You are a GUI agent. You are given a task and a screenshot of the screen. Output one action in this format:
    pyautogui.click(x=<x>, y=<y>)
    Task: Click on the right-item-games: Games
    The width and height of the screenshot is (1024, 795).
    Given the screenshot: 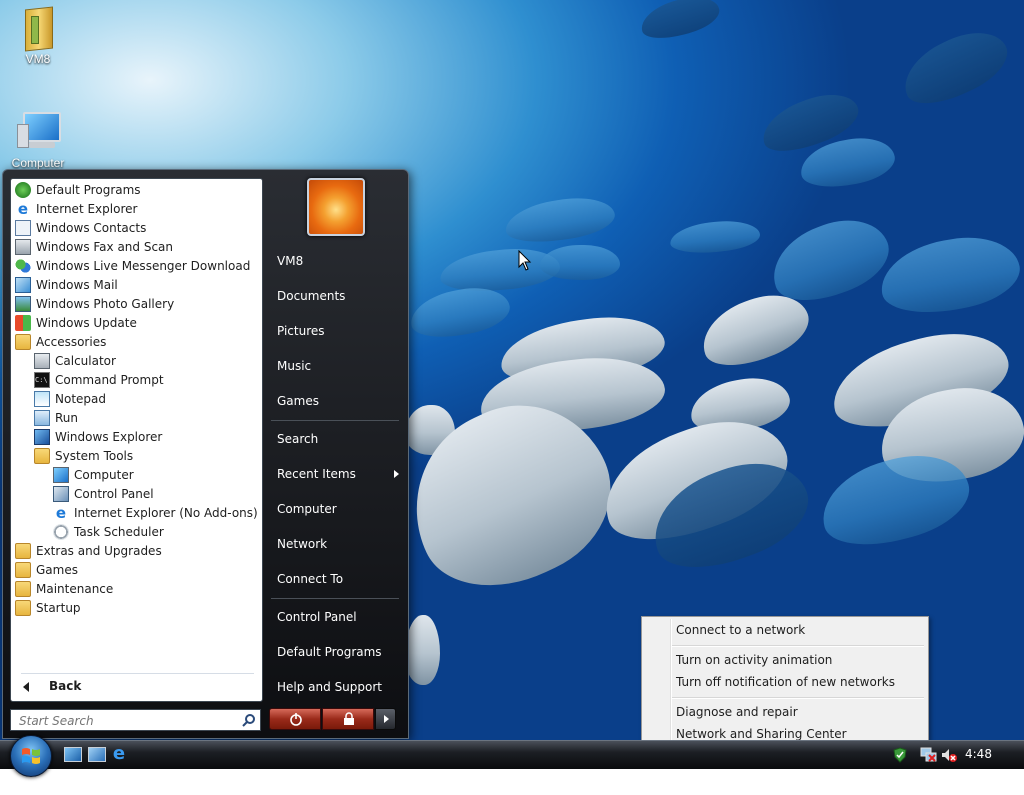 What is the action you would take?
    pyautogui.click(x=338, y=401)
    